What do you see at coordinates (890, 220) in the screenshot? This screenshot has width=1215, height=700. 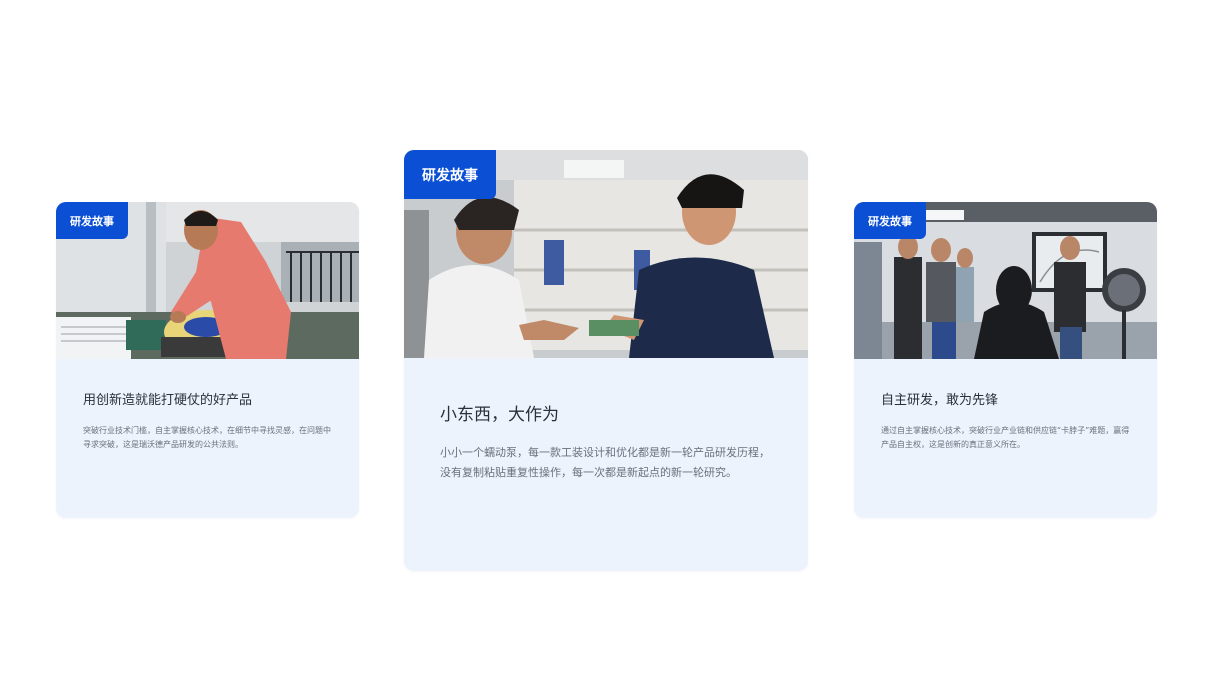 I see `story-tag-right: 研发故事` at bounding box center [890, 220].